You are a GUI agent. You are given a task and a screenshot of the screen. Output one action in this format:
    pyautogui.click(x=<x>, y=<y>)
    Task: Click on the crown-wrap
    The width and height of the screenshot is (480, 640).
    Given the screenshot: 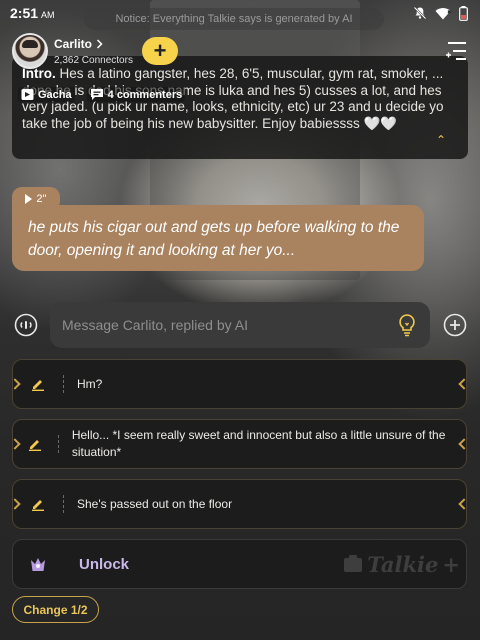 What is the action you would take?
    pyautogui.click(x=38, y=564)
    